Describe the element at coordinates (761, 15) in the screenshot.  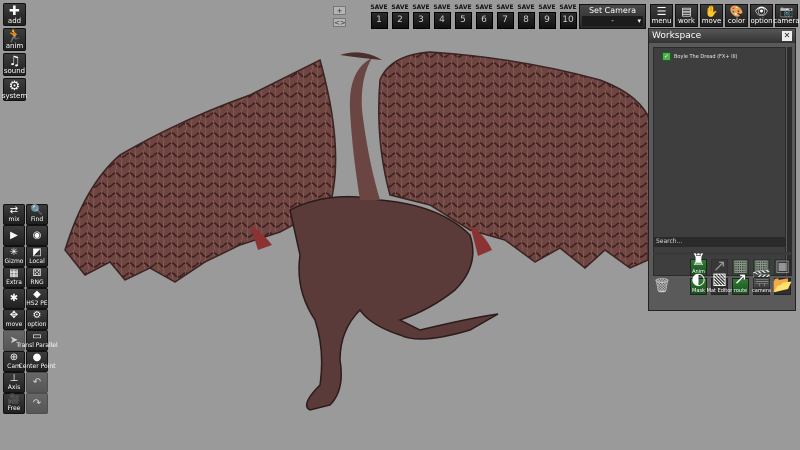
I see `top-option-button: 👁 option` at that location.